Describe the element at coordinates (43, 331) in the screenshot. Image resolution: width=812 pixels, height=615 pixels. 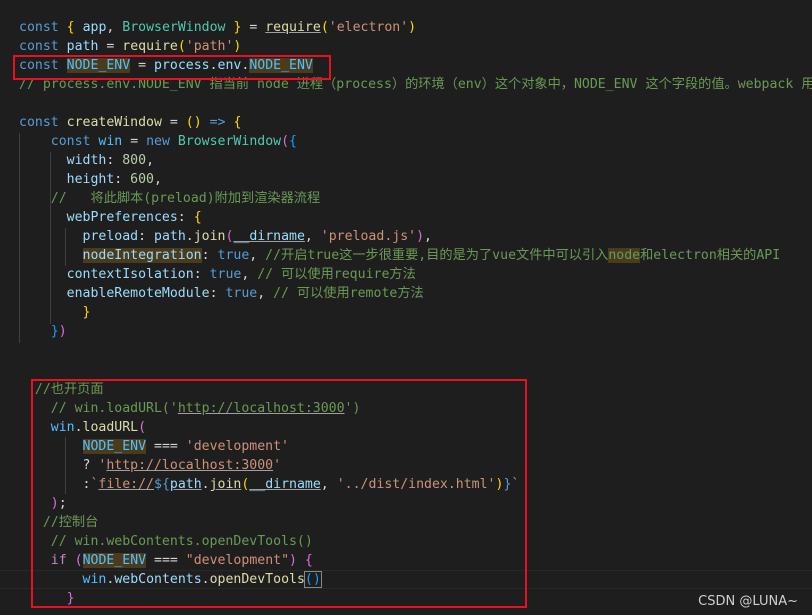
I see `code-line: })` at that location.